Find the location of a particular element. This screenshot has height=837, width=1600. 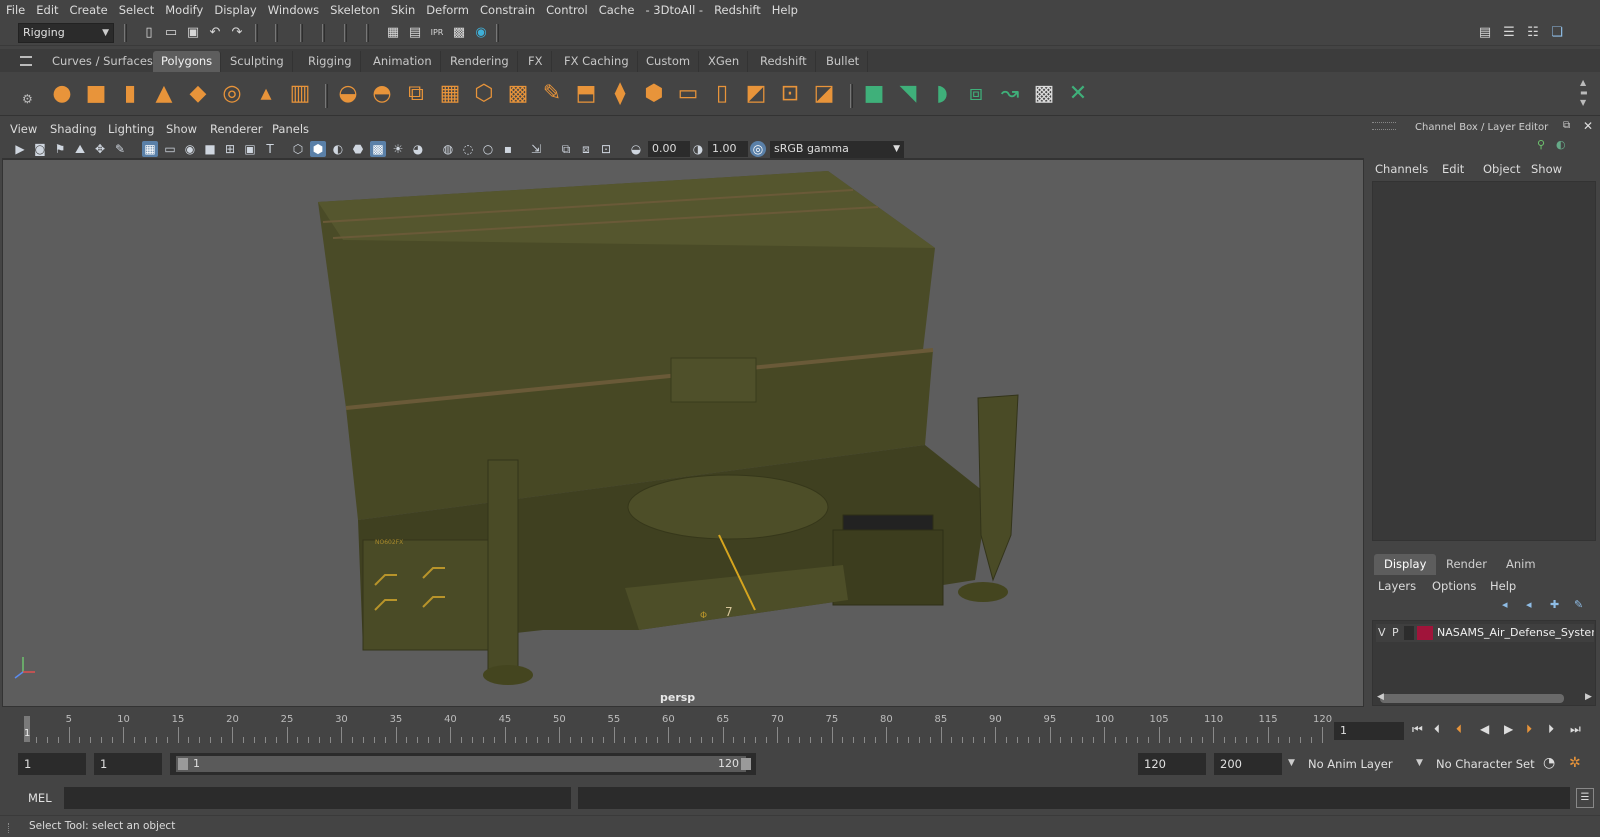

offset-edge-loop-icon: ▯ is located at coordinates (722, 94).